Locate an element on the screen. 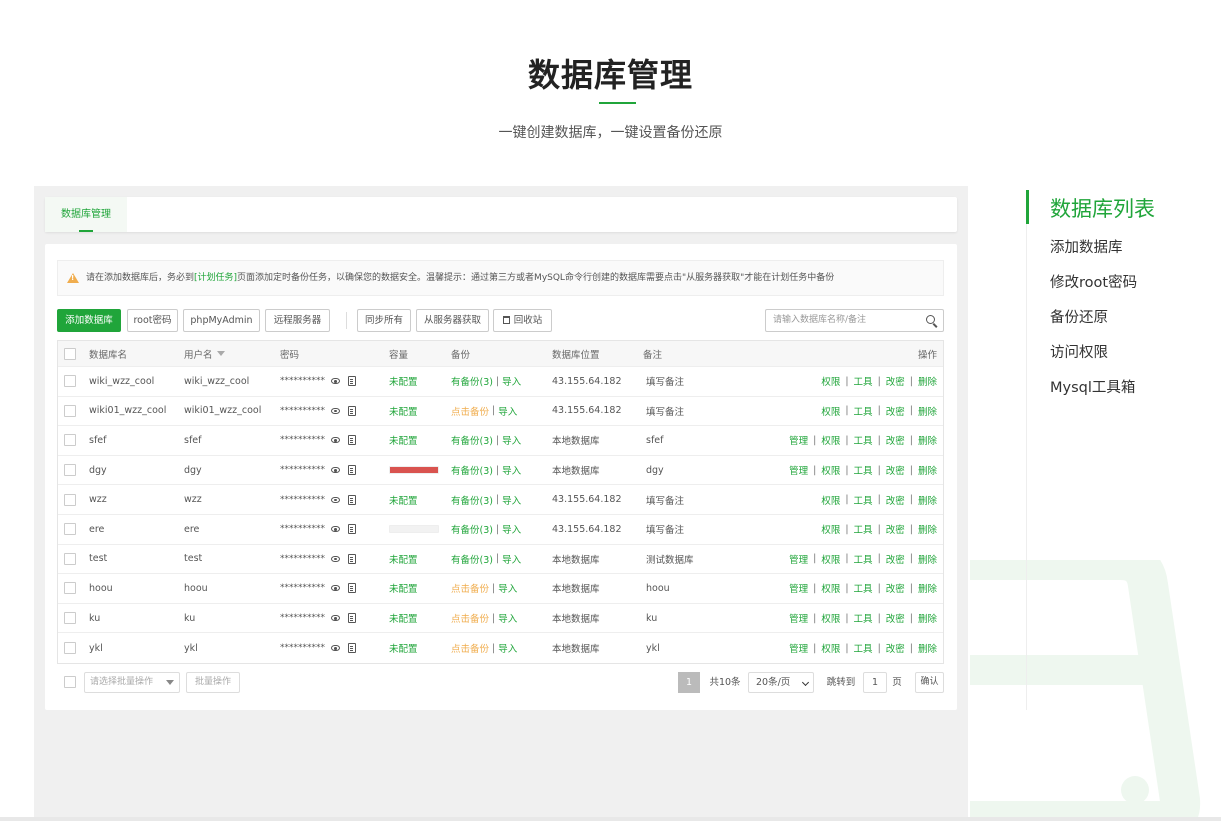 The image size is (1221, 821). tab-database-manage: 数据库管理 is located at coordinates (86, 214).